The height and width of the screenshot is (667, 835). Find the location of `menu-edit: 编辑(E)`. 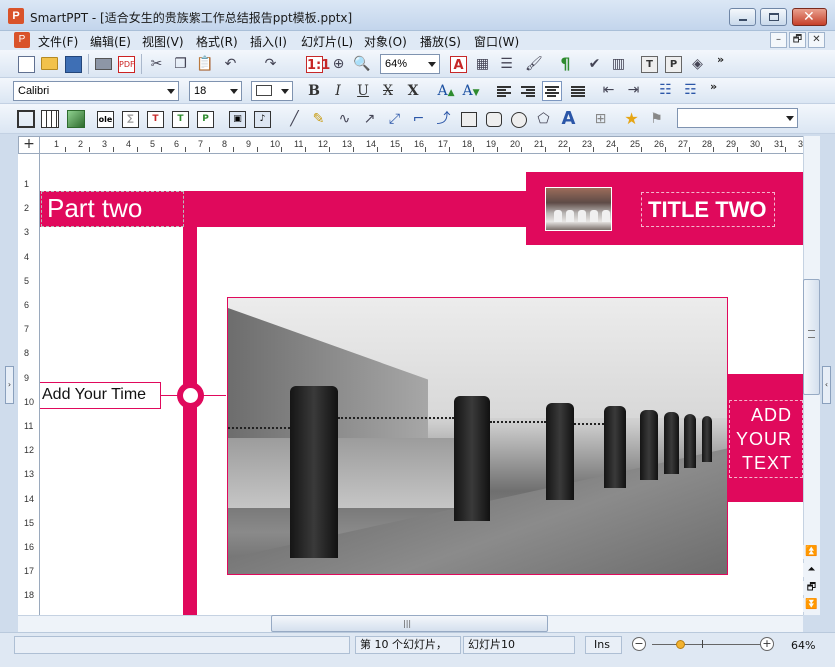

menu-edit: 编辑(E) is located at coordinates (110, 41).